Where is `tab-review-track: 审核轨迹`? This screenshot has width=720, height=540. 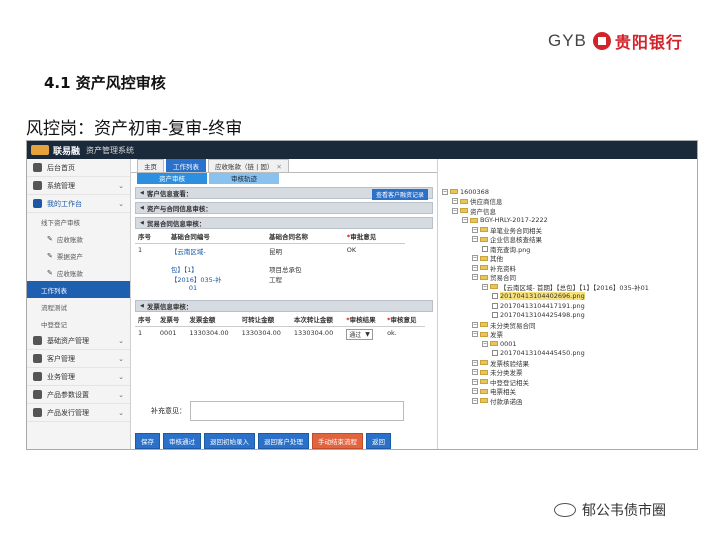 tab-review-track: 审核轨迹 is located at coordinates (244, 178).